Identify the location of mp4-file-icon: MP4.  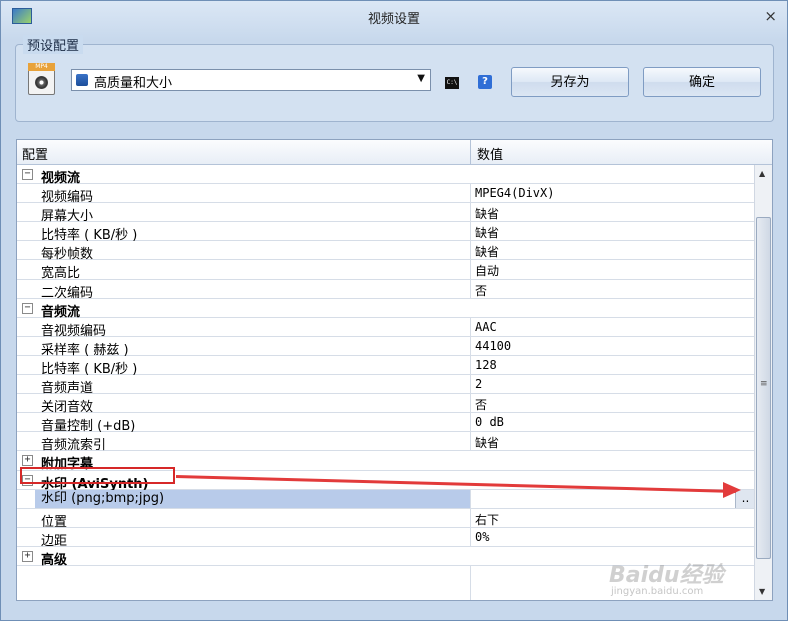
(41, 79).